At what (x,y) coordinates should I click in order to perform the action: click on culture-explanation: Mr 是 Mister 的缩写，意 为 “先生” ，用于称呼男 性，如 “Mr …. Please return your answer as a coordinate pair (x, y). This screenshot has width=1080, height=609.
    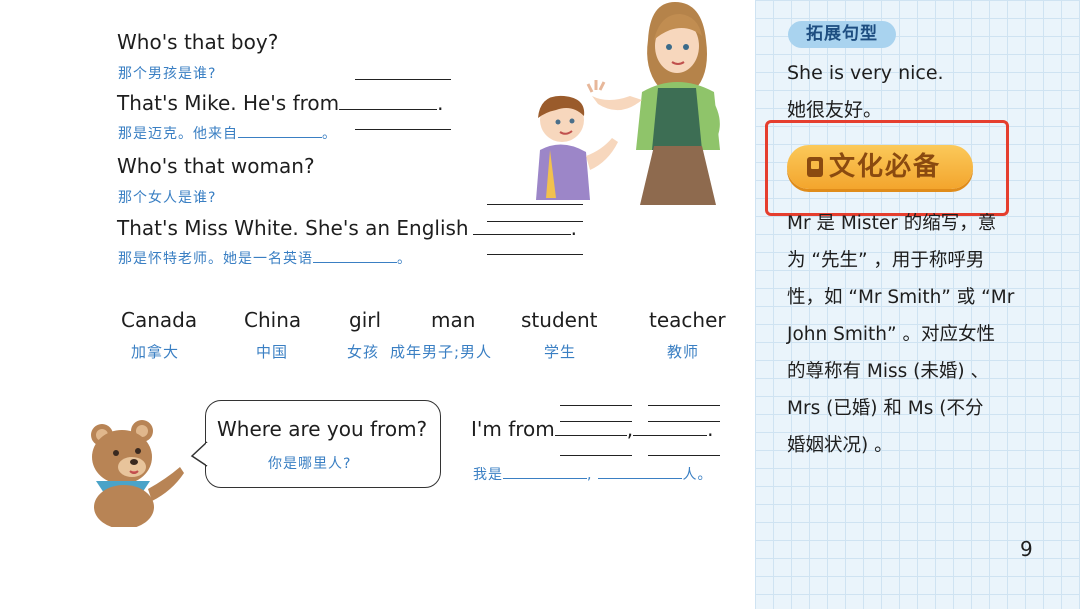
    Looking at the image, I should click on (912, 334).